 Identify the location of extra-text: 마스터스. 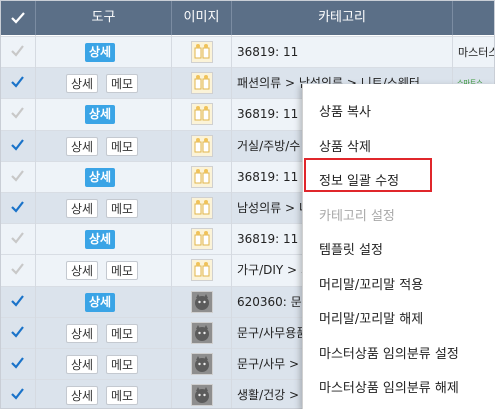
(476, 52).